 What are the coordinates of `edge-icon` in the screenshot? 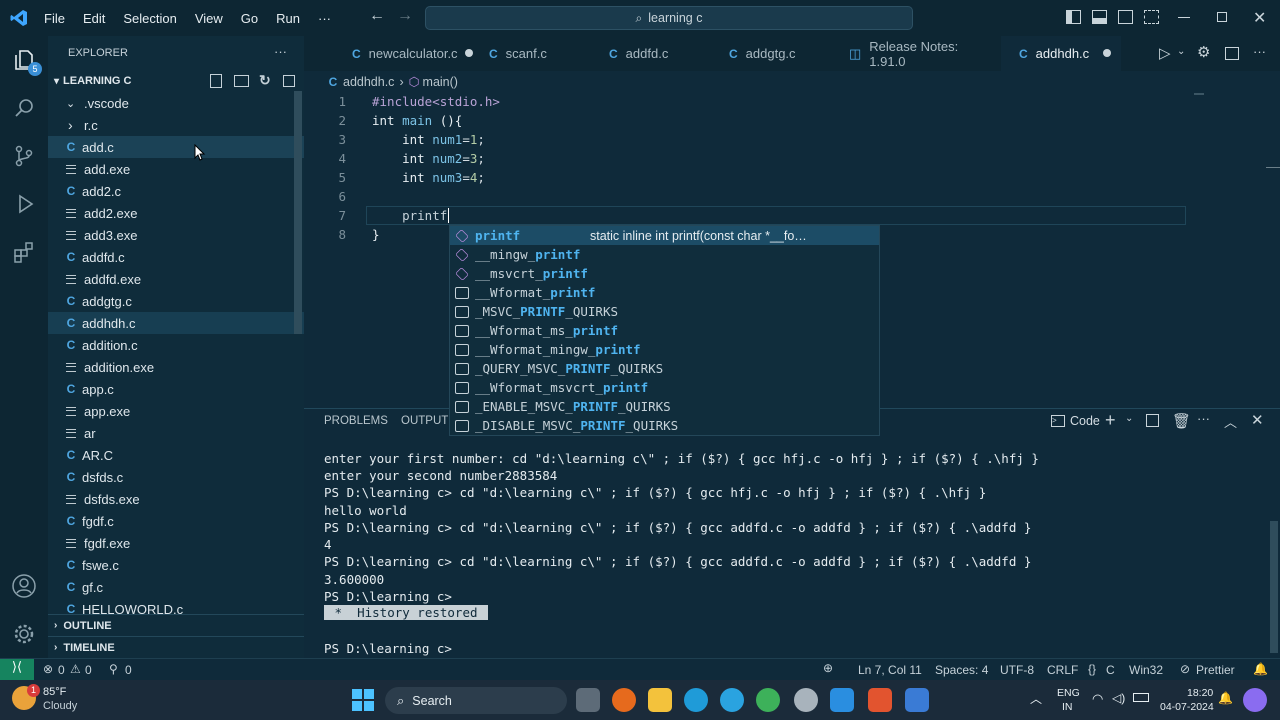 It's located at (696, 700).